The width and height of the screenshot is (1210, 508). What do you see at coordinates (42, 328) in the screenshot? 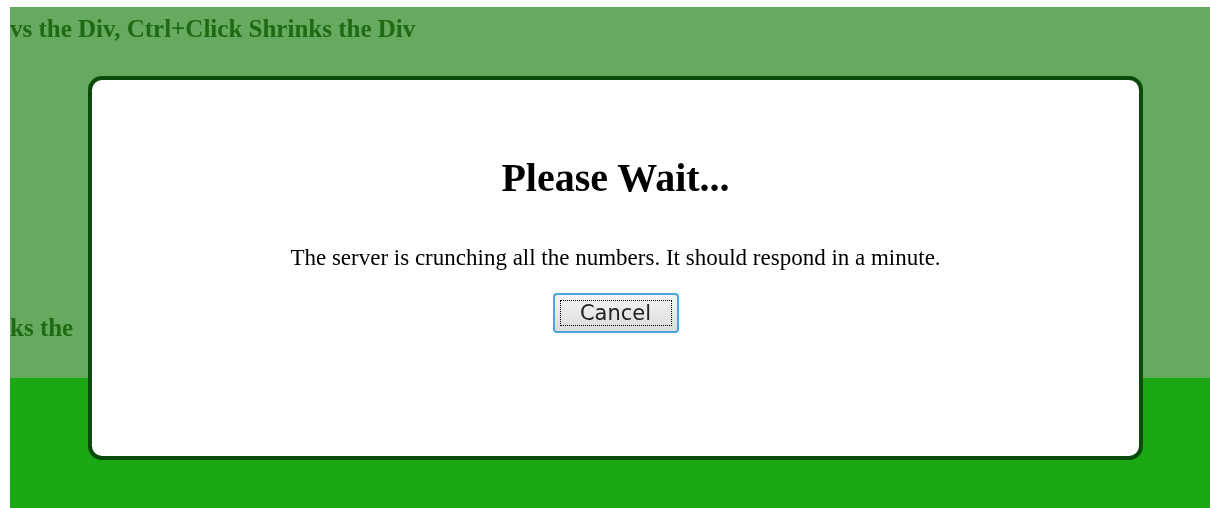
I see `instruction-text: ks the` at bounding box center [42, 328].